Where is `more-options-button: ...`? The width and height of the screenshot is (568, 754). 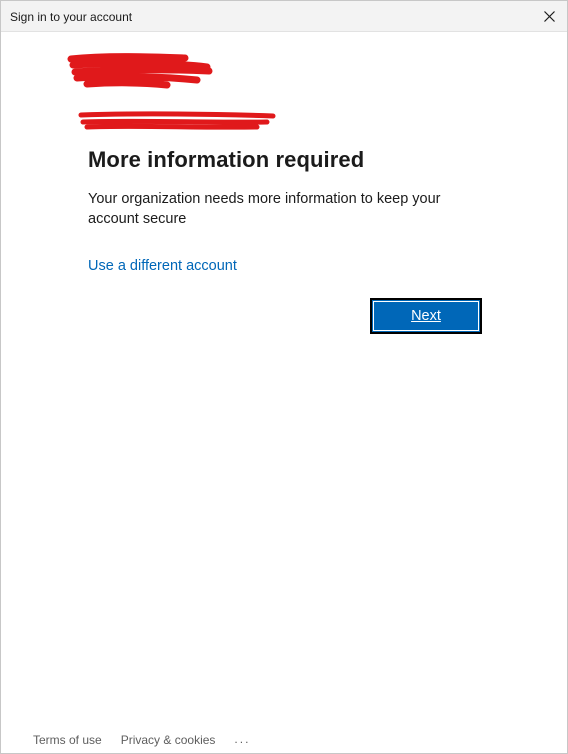
more-options-button: ... is located at coordinates (242, 739).